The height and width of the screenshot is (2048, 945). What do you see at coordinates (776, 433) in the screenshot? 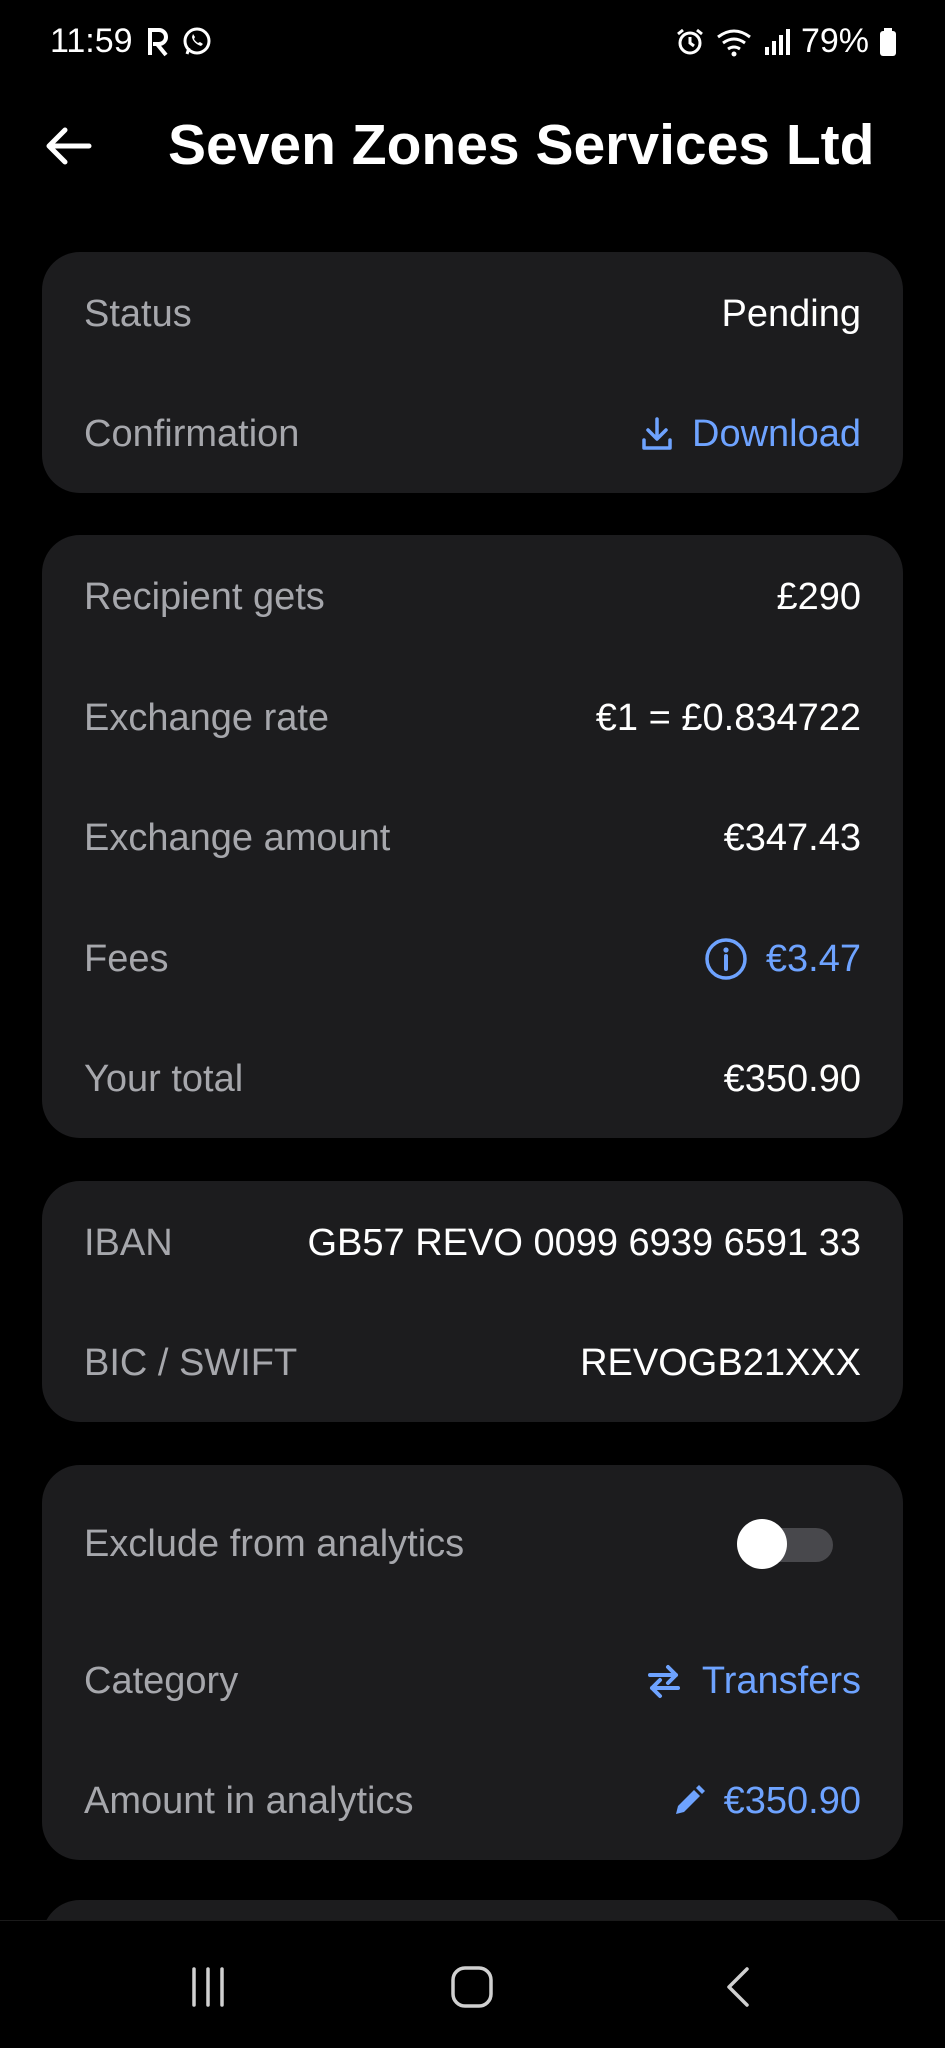
I see `download-label: Download` at bounding box center [776, 433].